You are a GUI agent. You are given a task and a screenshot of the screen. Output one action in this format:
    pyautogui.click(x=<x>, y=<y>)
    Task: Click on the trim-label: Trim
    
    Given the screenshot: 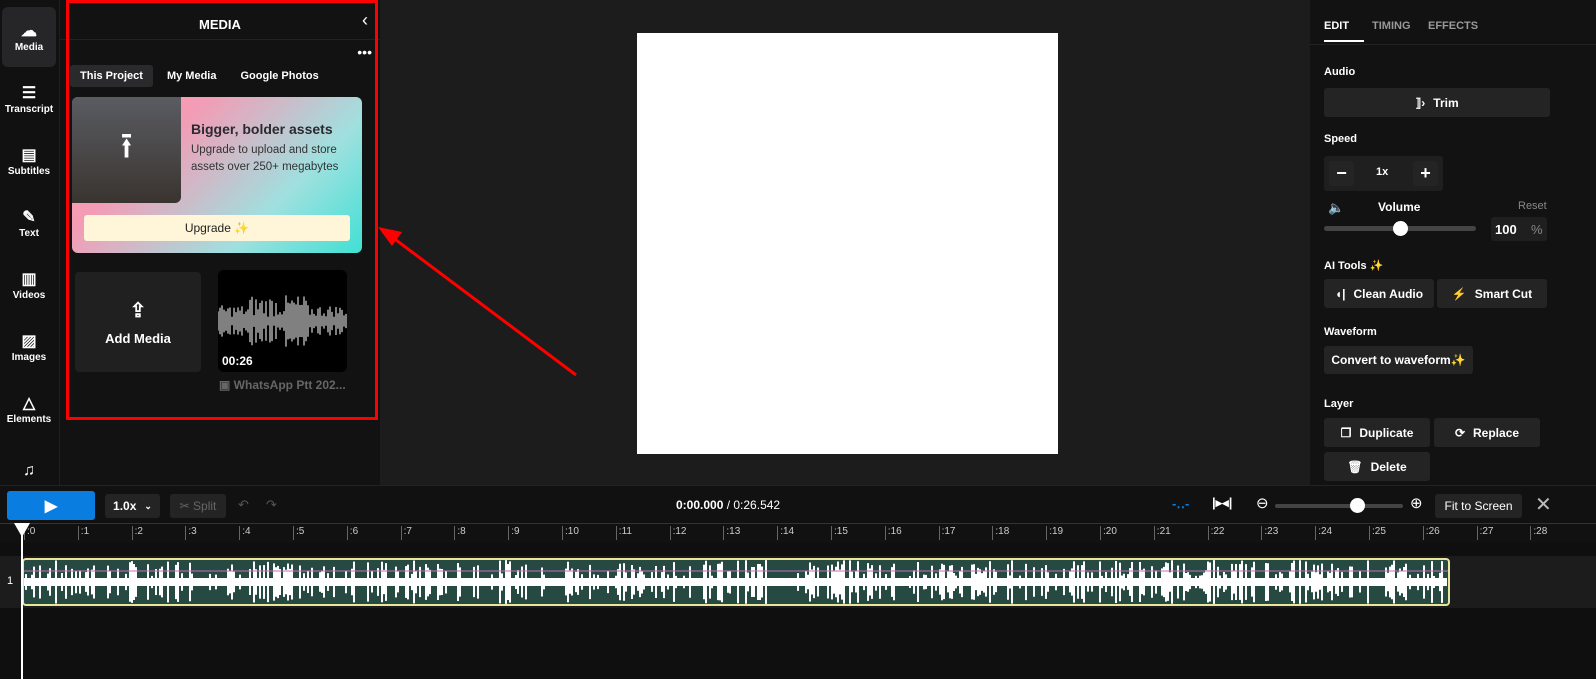 What is the action you would take?
    pyautogui.click(x=1446, y=102)
    